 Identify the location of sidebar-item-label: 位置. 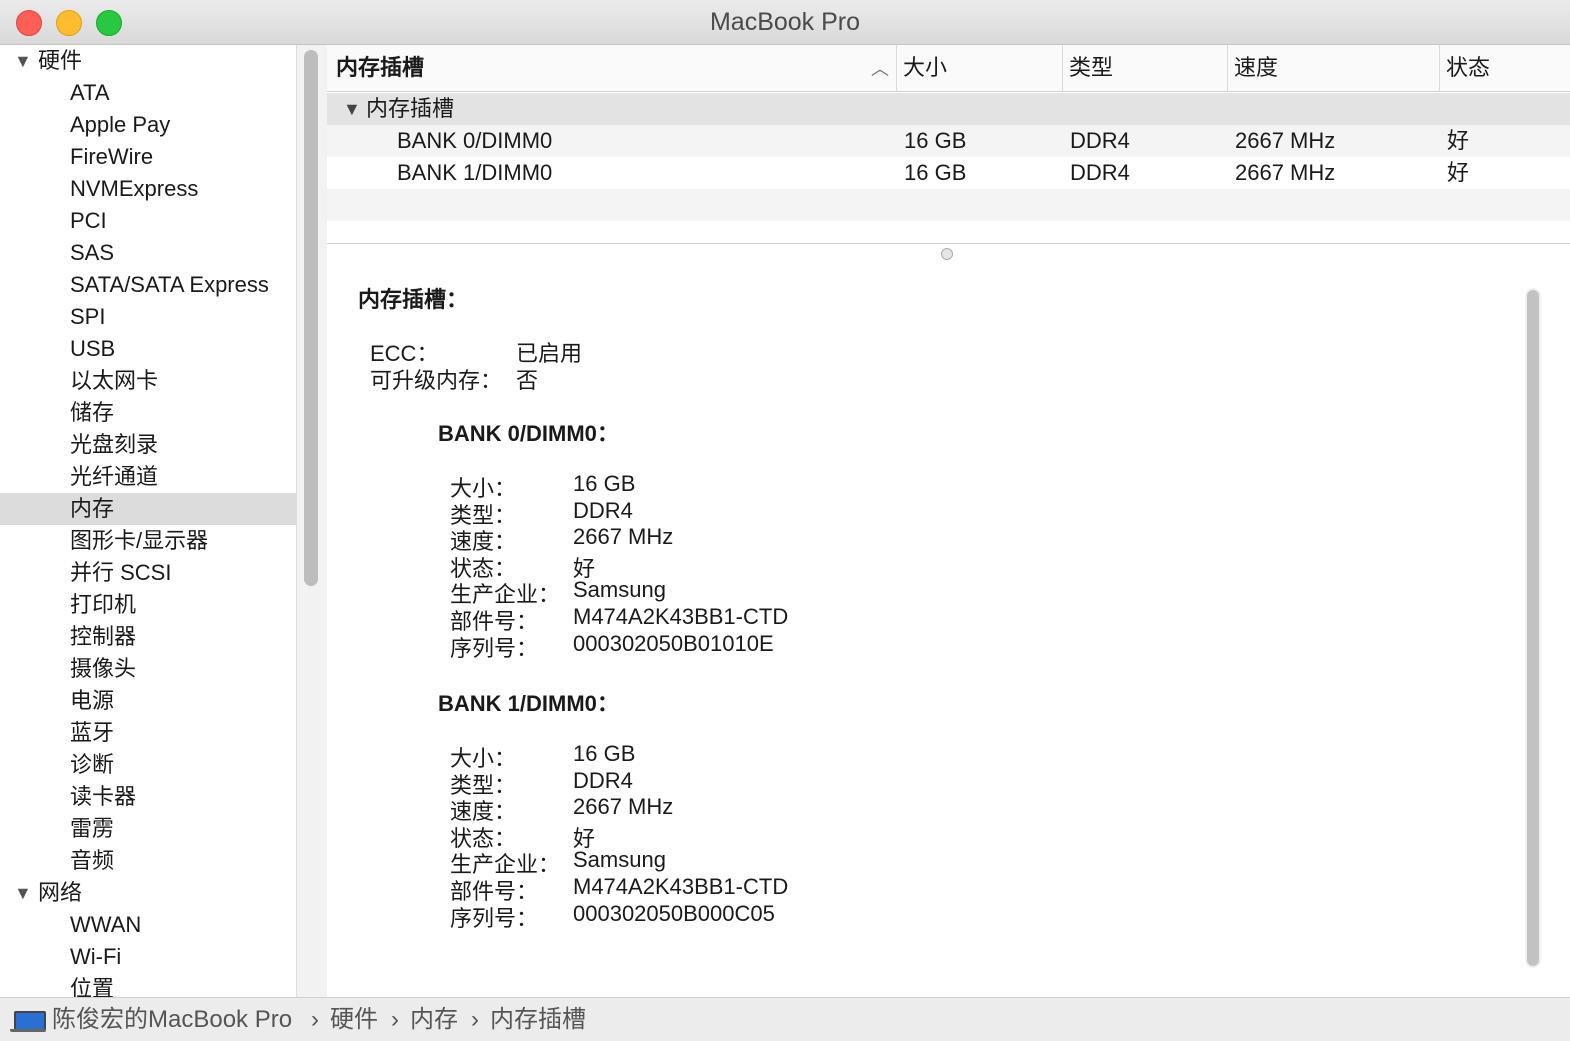
(92, 986).